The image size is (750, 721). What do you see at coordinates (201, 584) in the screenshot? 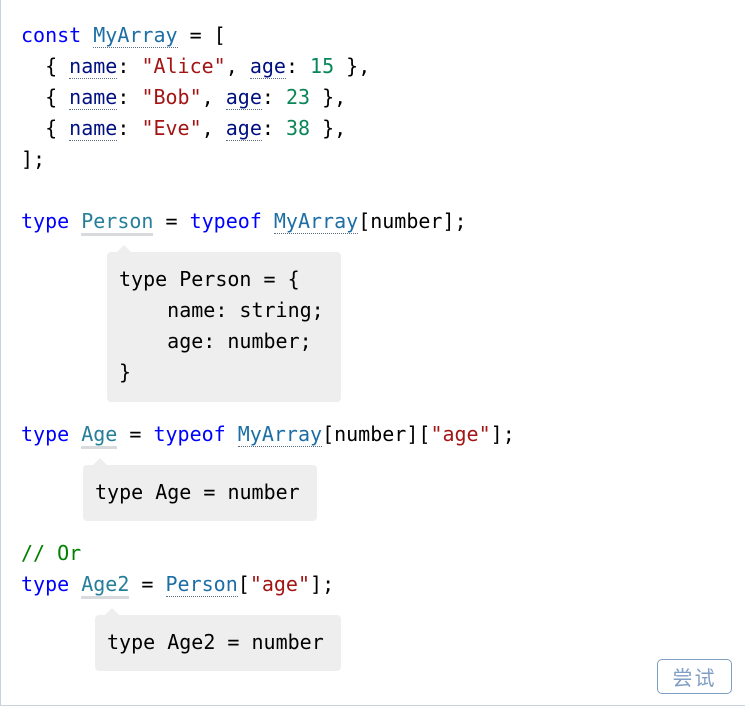
I see `type-person-ref: Person` at bounding box center [201, 584].